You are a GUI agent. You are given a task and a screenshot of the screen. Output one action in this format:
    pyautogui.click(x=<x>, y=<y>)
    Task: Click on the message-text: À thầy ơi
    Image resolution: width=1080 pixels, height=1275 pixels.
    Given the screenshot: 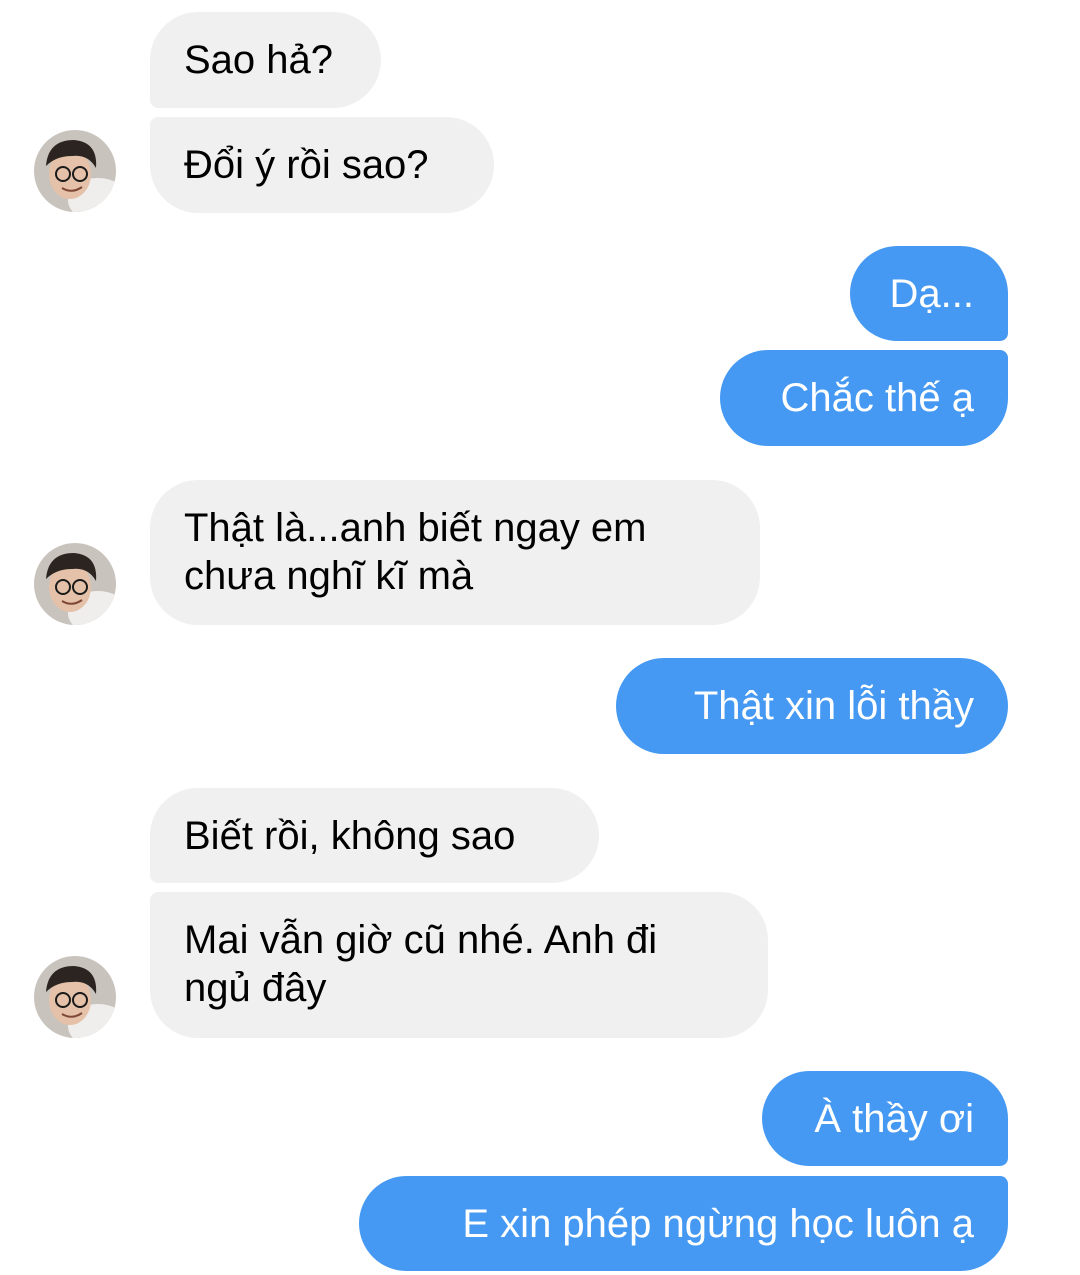 What is the action you would take?
    pyautogui.click(x=894, y=1118)
    